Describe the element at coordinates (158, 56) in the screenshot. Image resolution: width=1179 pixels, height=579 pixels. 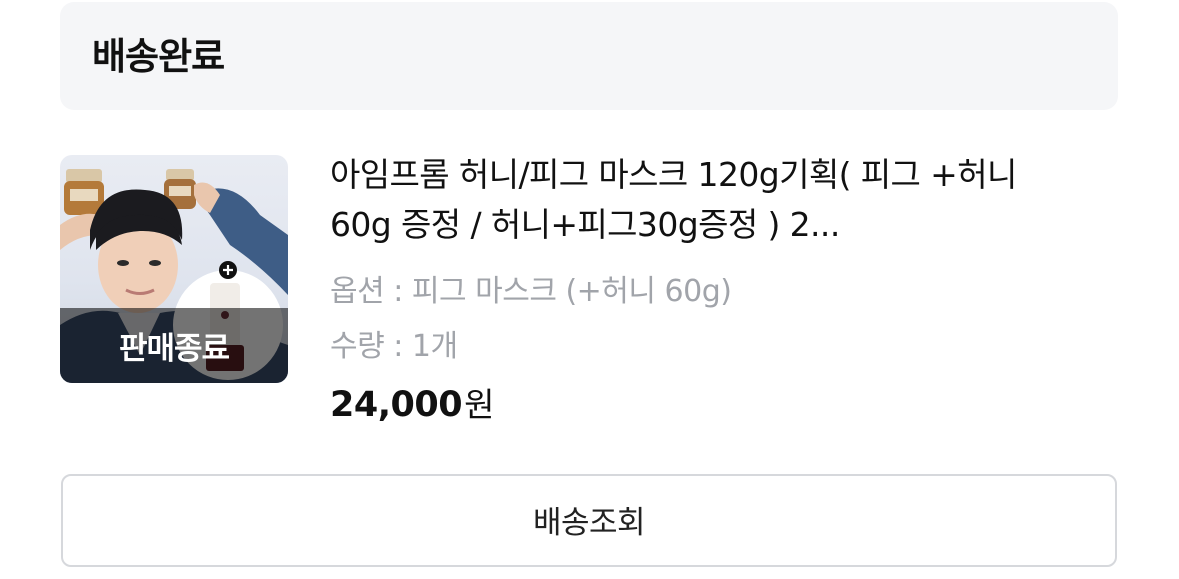
I see `order-status-title: 배송완료` at that location.